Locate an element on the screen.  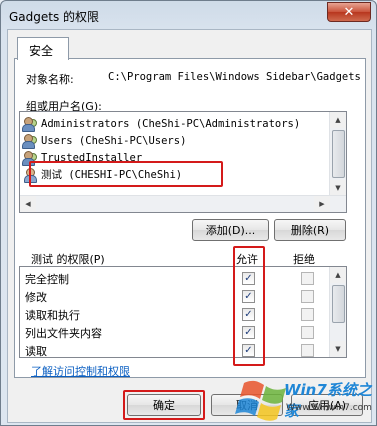
watermark-brand: Win7系统之家 is located at coordinates (328, 400).